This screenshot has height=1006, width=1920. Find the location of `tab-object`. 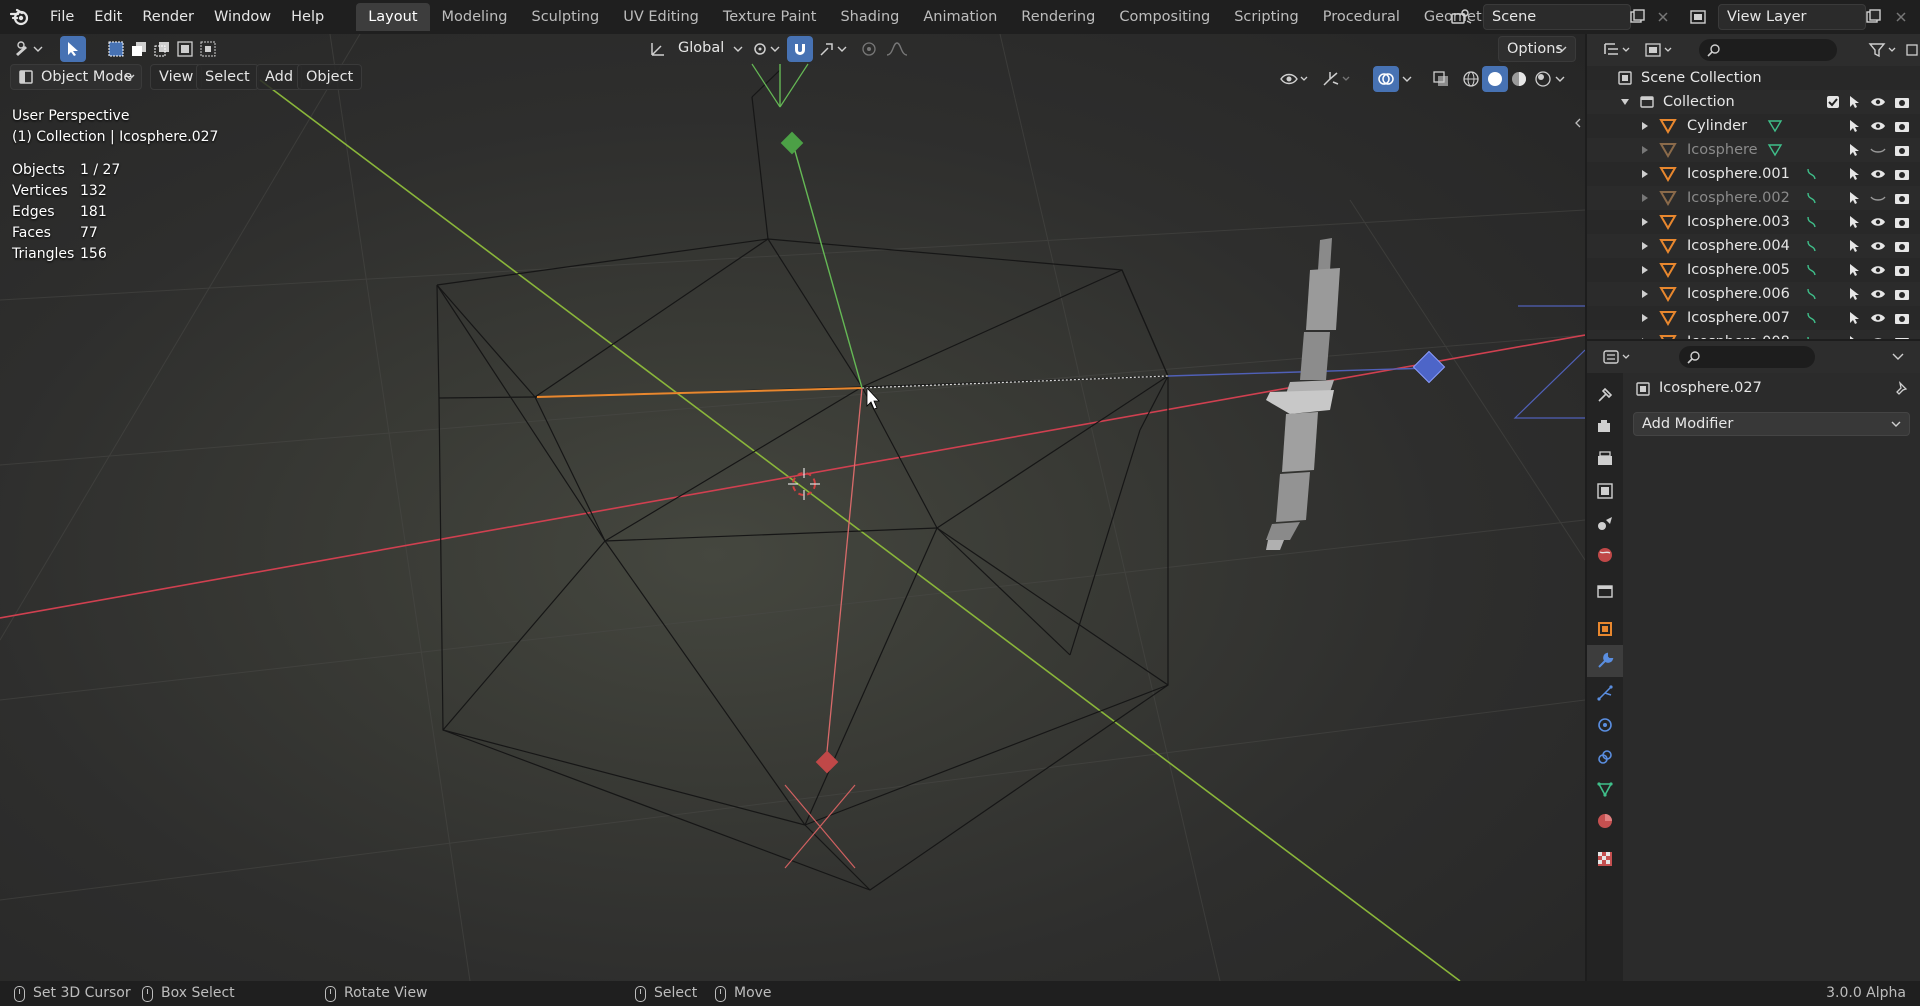

tab-object is located at coordinates (1605, 629).